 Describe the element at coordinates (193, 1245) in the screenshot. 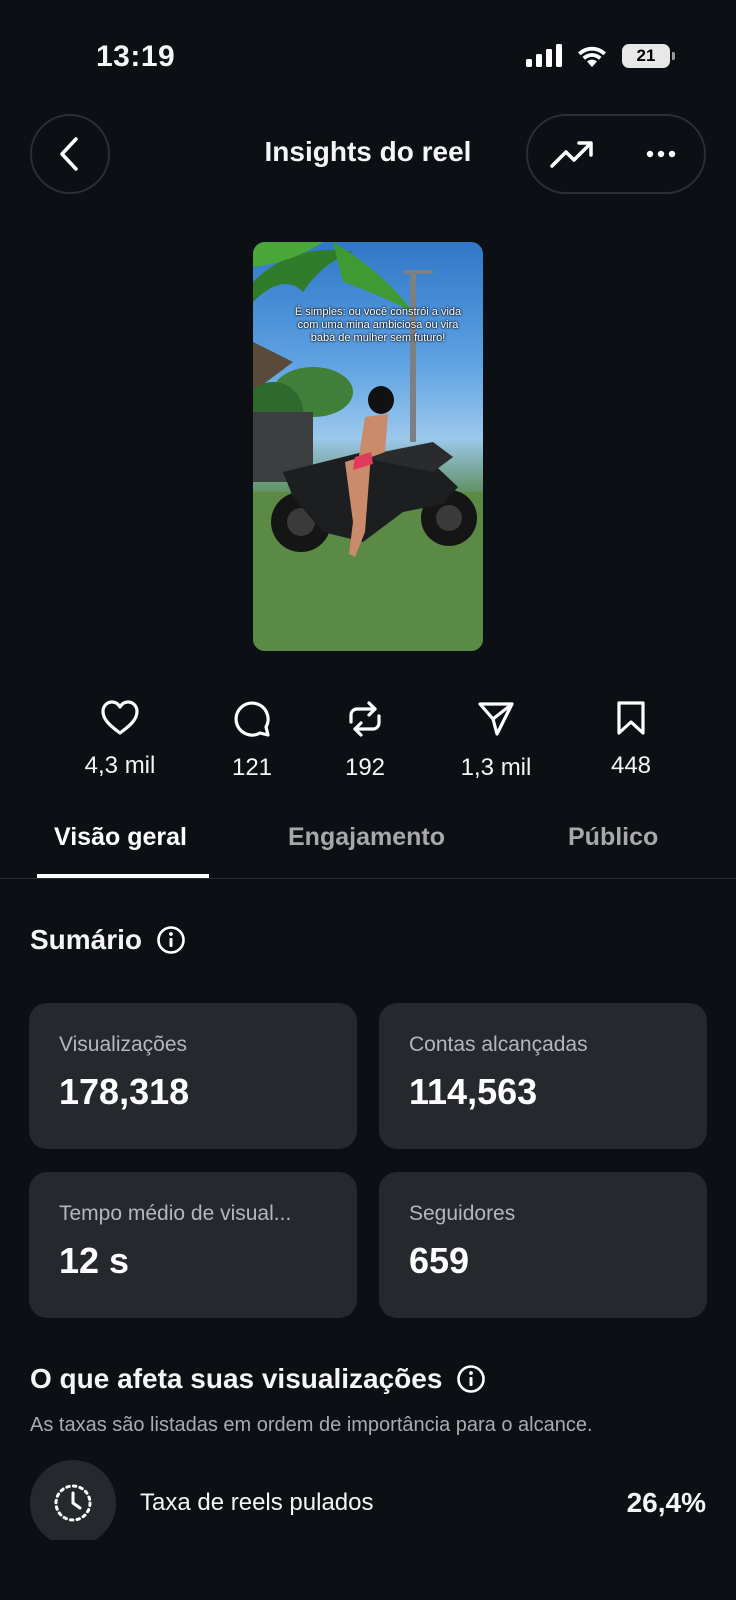

I see `avg-watch-time-card: Tempo médio de visual... 12 s` at that location.